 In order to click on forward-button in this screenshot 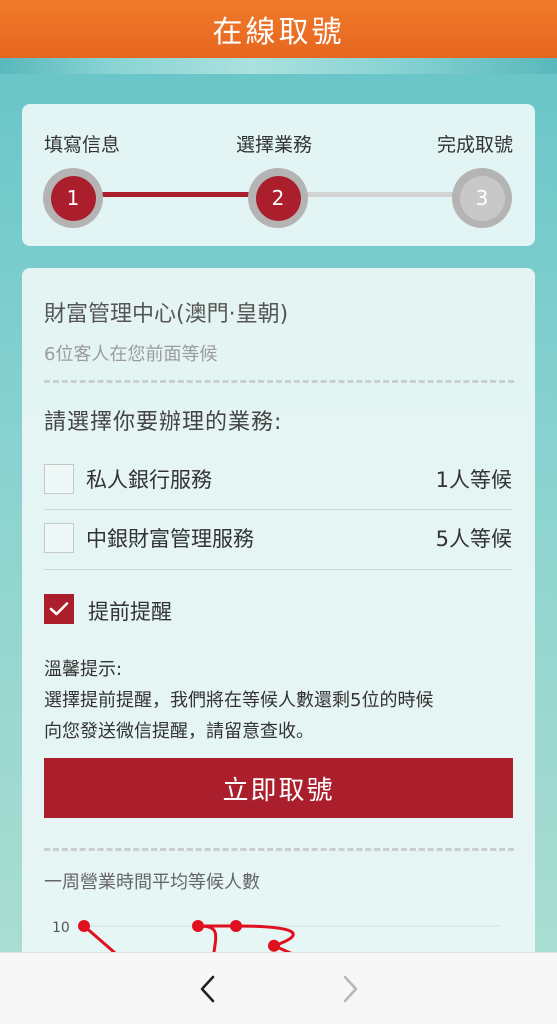, I will do `click(350, 989)`.